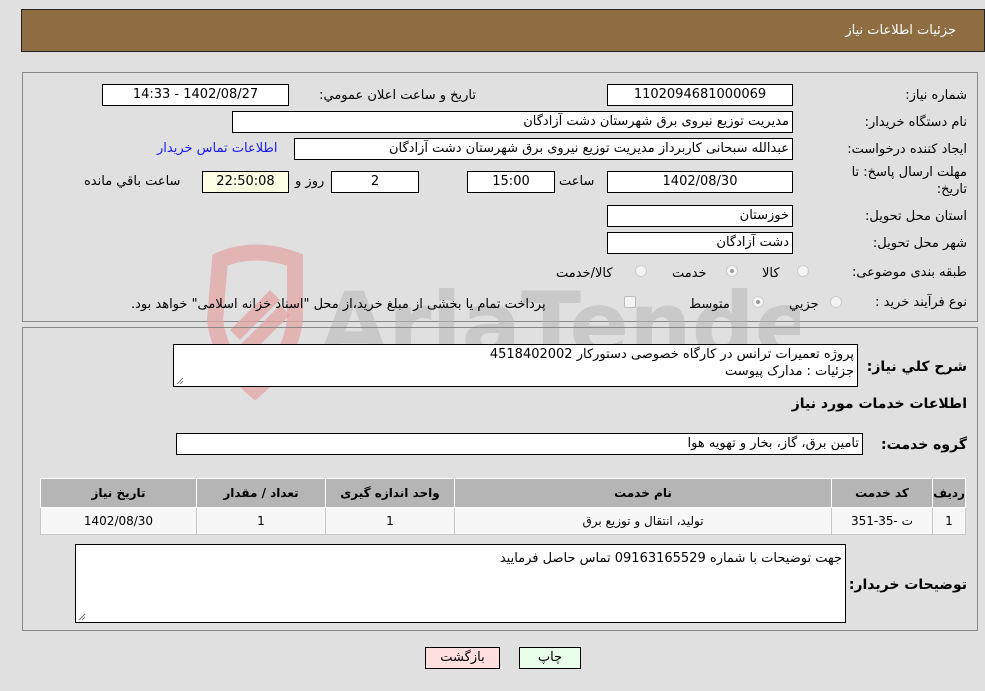 The height and width of the screenshot is (691, 985). Describe the element at coordinates (310, 181) in the screenshot. I see `days-label: روز و` at that location.